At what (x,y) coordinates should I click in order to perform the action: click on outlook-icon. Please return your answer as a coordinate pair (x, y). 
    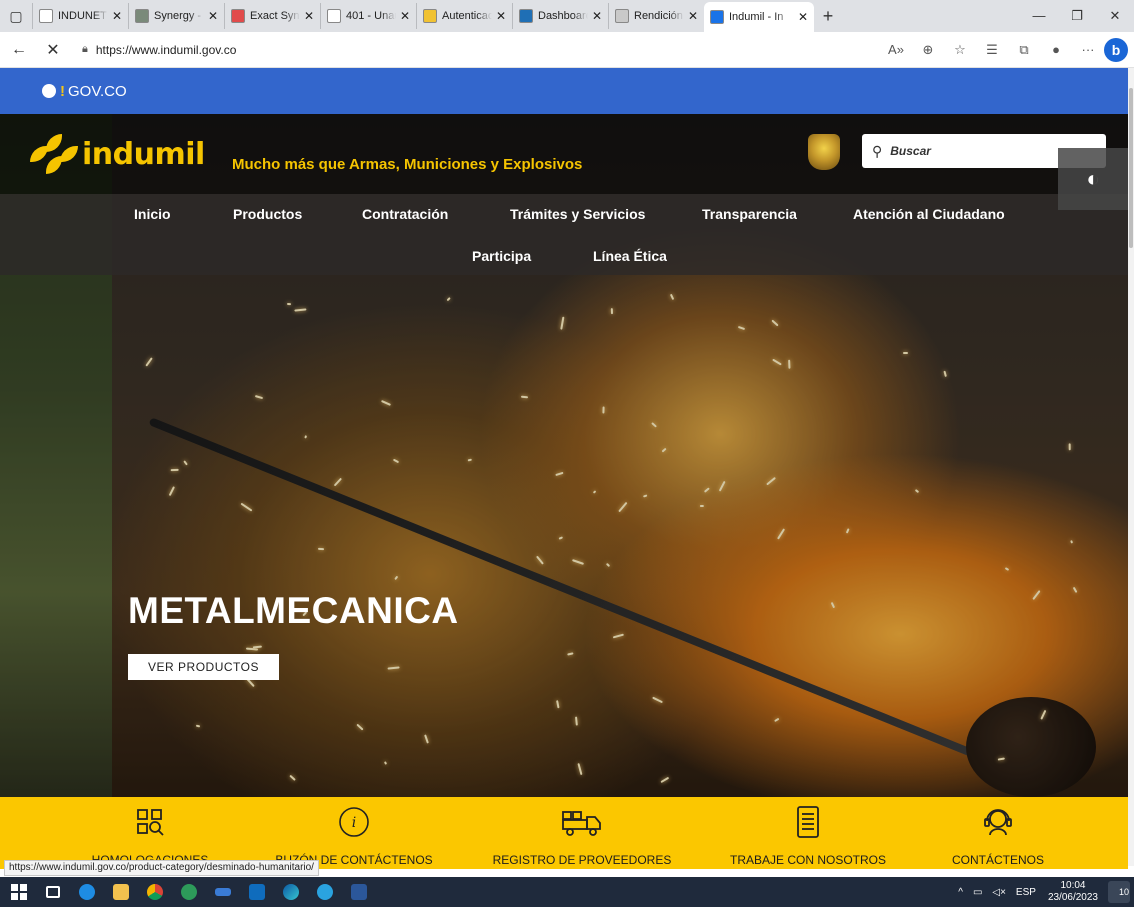
    Looking at the image, I should click on (257, 892).